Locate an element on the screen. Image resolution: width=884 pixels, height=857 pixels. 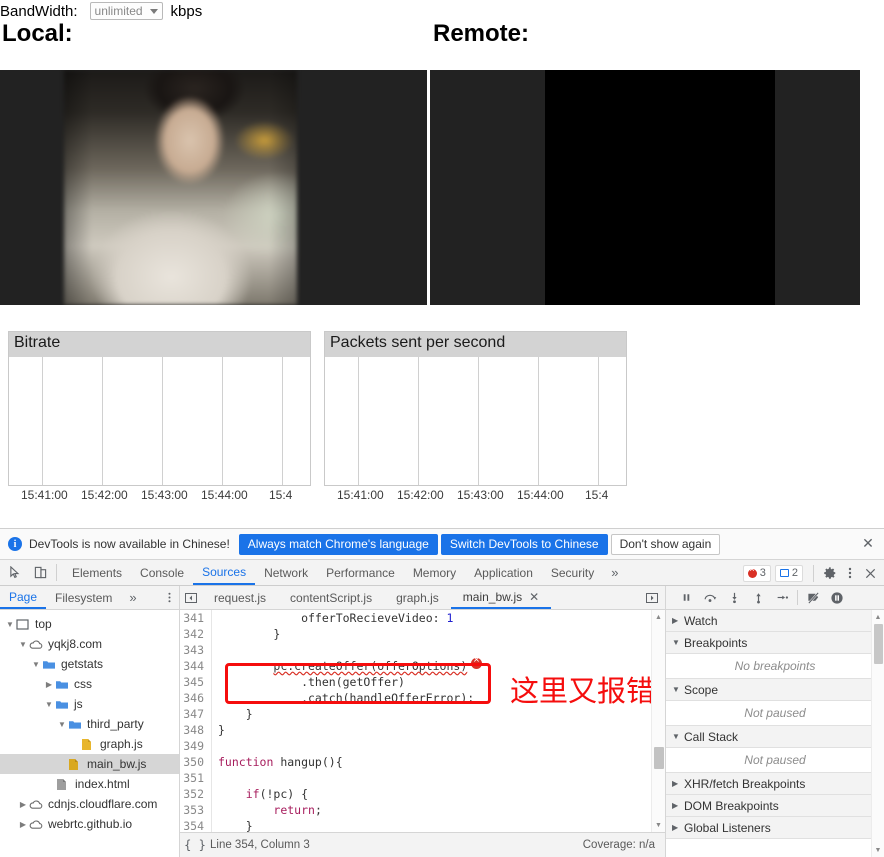
inline-error-icon is located at coordinates (477, 662).